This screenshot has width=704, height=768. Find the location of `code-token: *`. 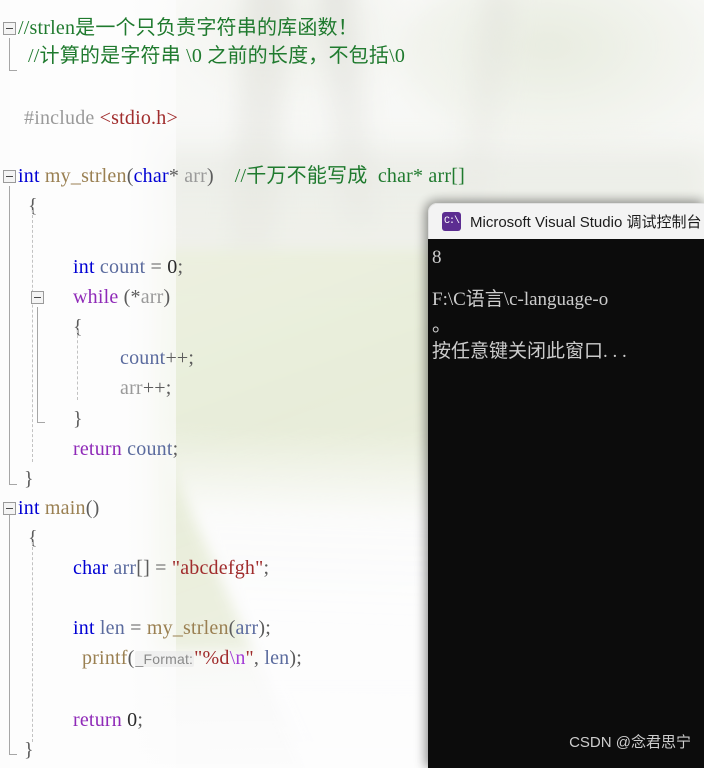

code-token: * is located at coordinates (176, 176).